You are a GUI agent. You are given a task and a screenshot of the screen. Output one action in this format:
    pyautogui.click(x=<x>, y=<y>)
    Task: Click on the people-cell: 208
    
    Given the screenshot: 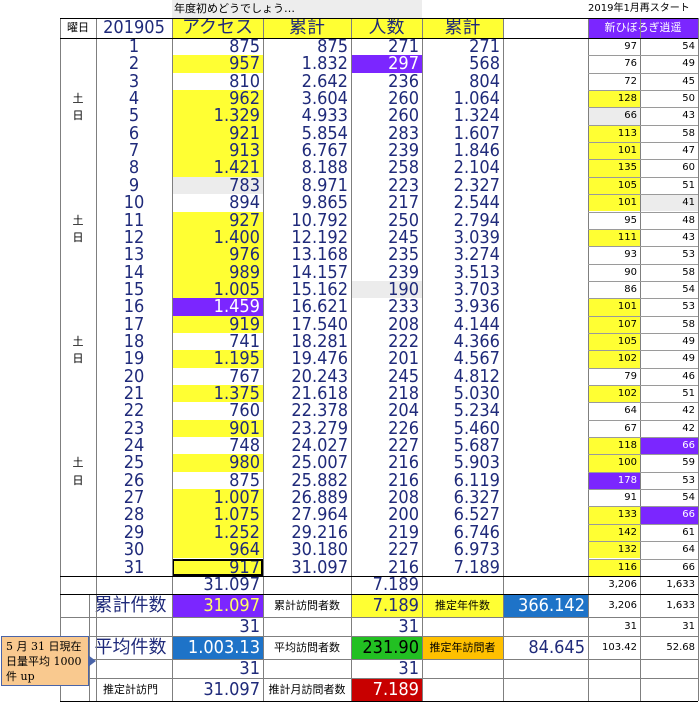 What is the action you would take?
    pyautogui.click(x=386, y=324)
    